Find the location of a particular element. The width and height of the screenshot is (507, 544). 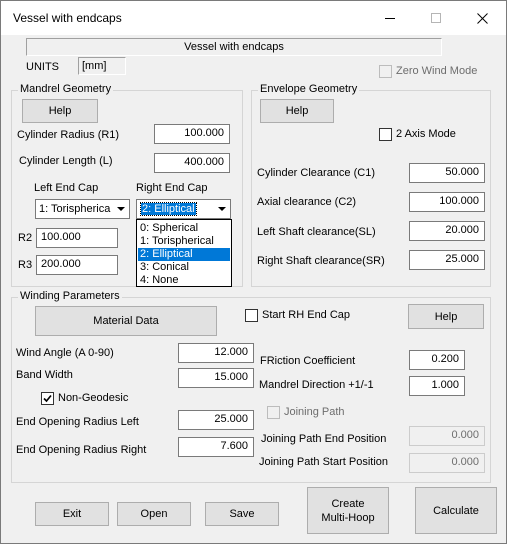

band-width-label: Band Width is located at coordinates (44, 375).